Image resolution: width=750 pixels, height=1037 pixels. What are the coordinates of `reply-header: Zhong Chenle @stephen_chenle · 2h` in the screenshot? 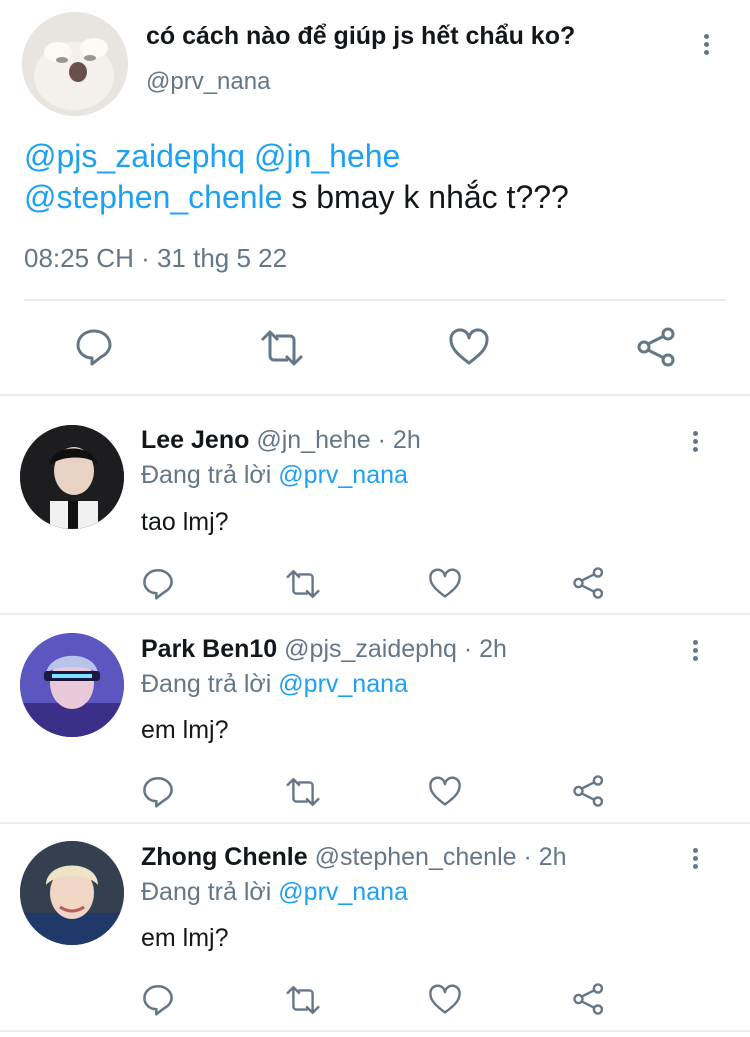 It's located at (354, 857).